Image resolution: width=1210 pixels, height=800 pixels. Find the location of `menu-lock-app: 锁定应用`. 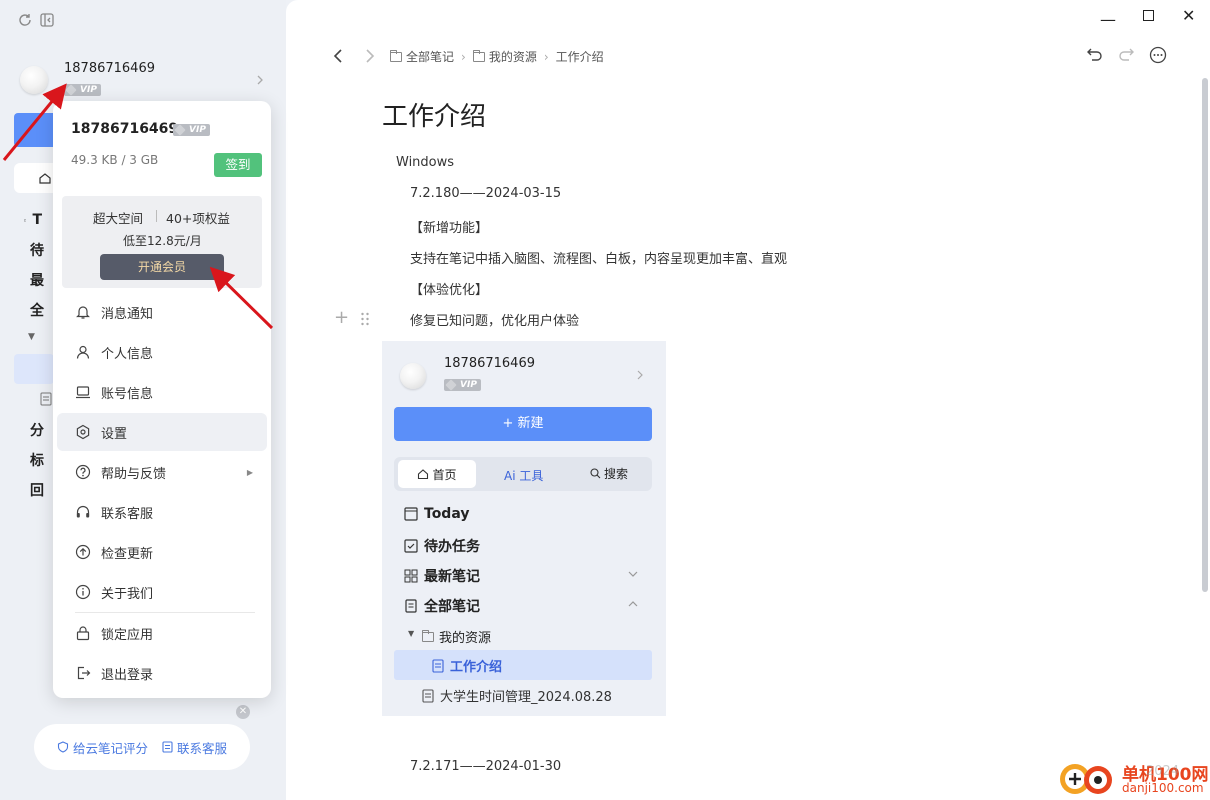

menu-lock-app: 锁定应用 is located at coordinates (162, 633).